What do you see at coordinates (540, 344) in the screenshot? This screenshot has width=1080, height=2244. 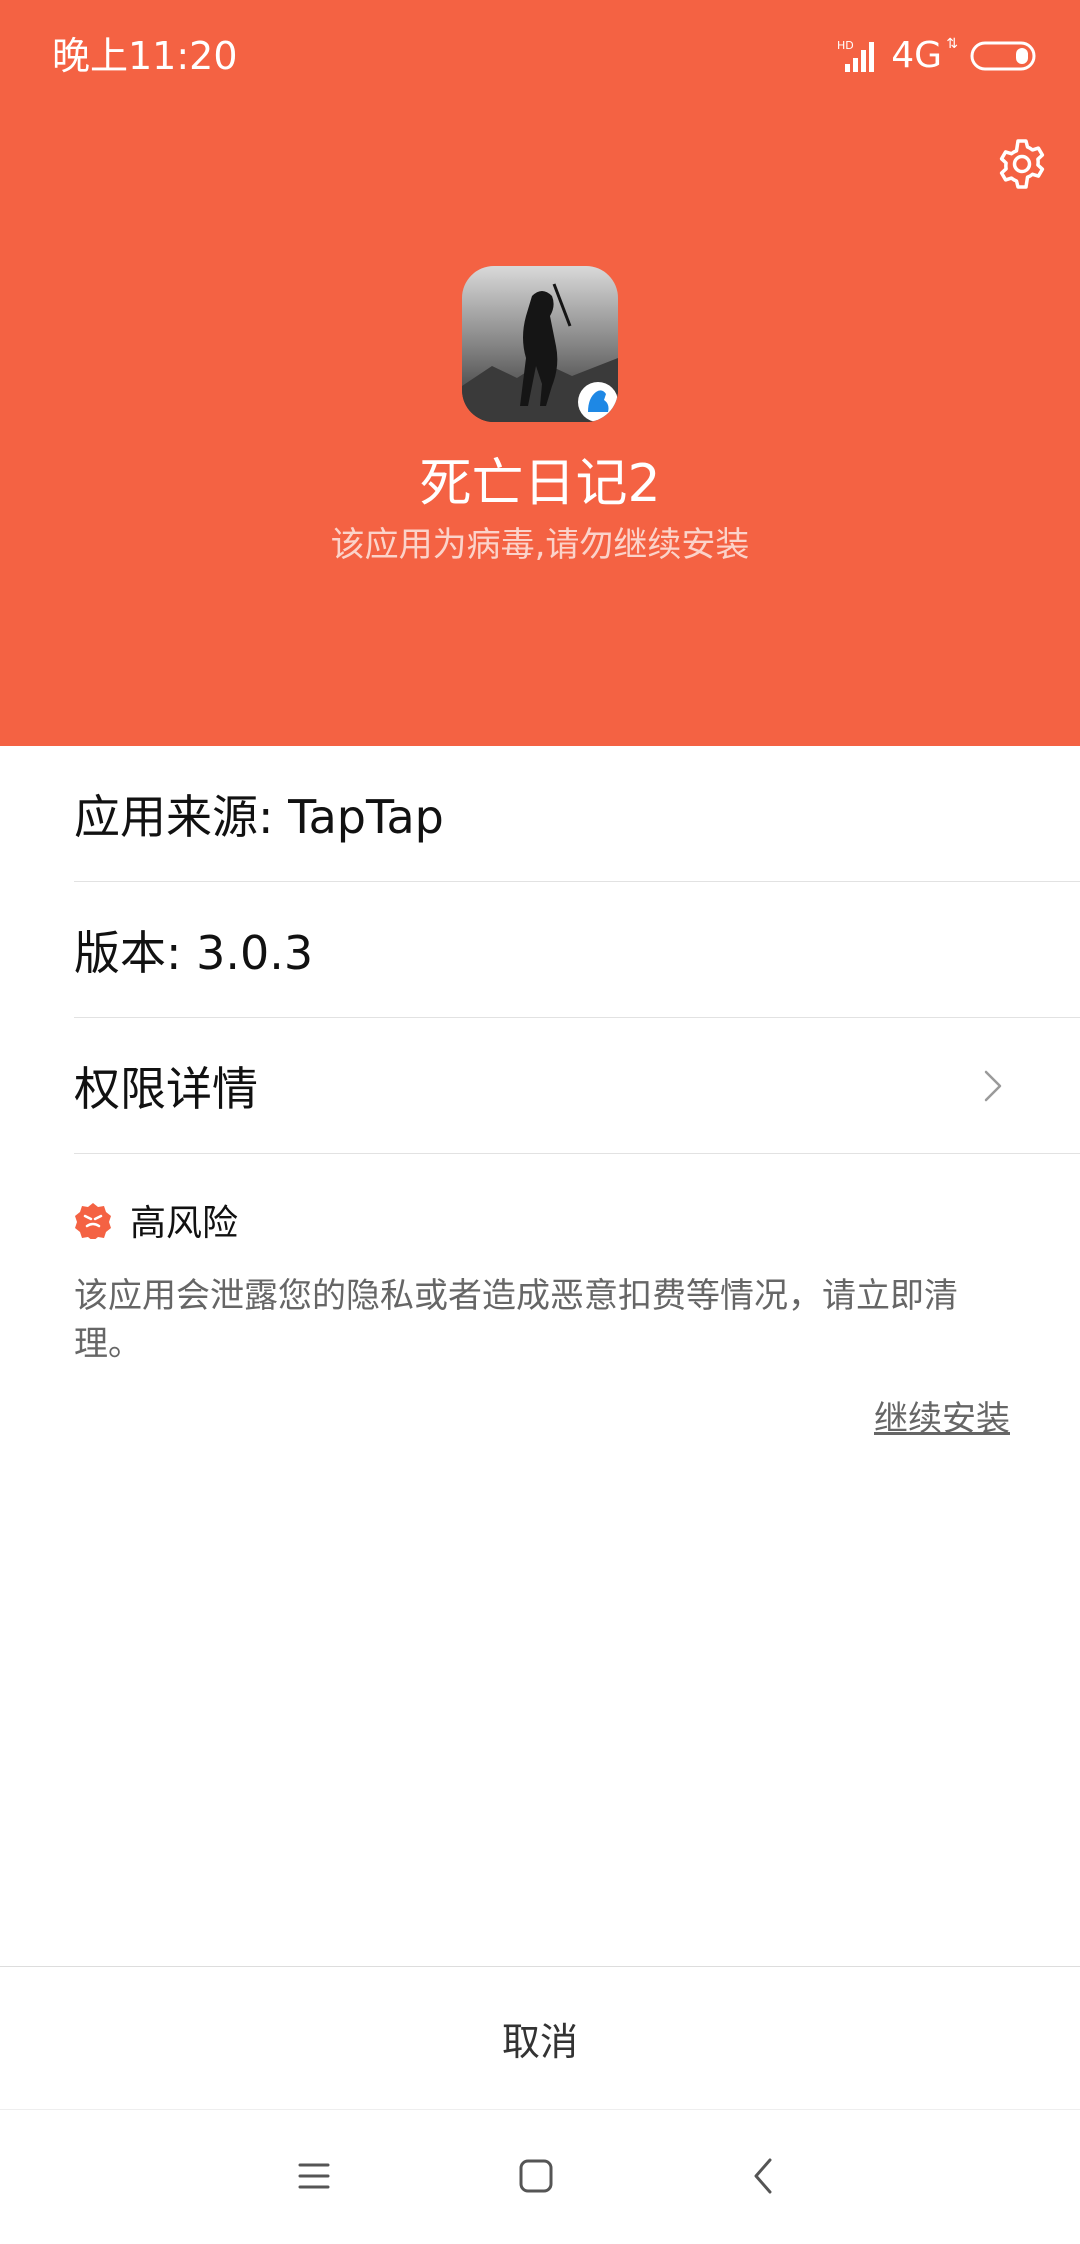 I see `app-icon` at bounding box center [540, 344].